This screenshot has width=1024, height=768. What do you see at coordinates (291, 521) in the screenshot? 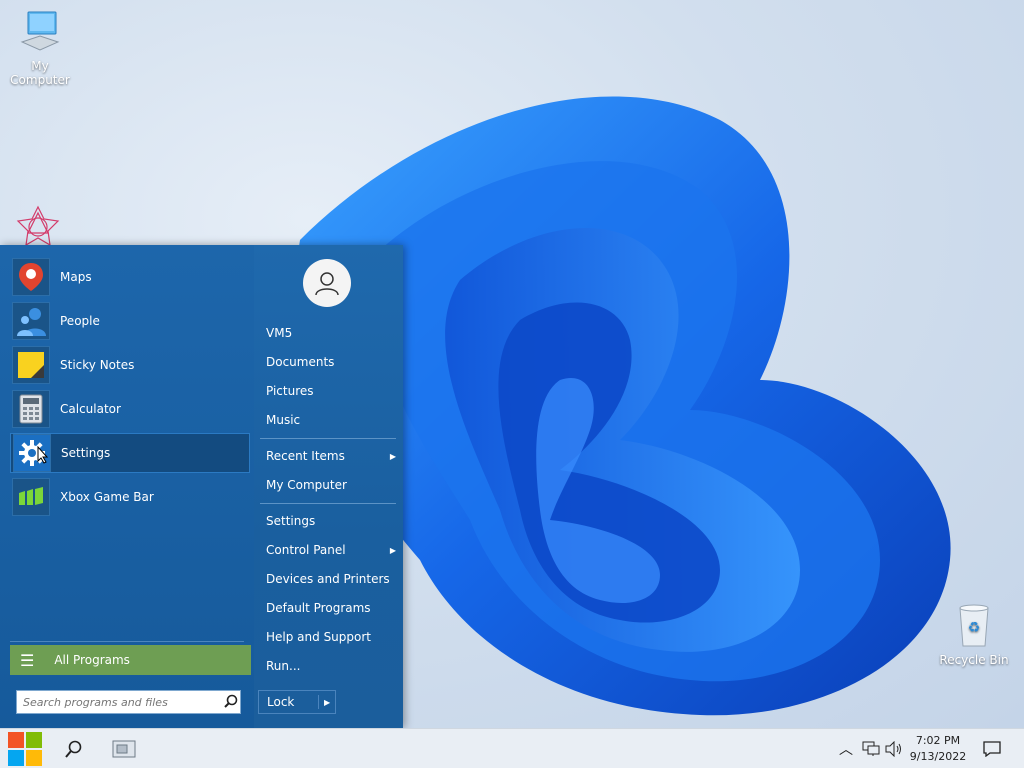
I see `menu-item-label: Settings` at bounding box center [291, 521].